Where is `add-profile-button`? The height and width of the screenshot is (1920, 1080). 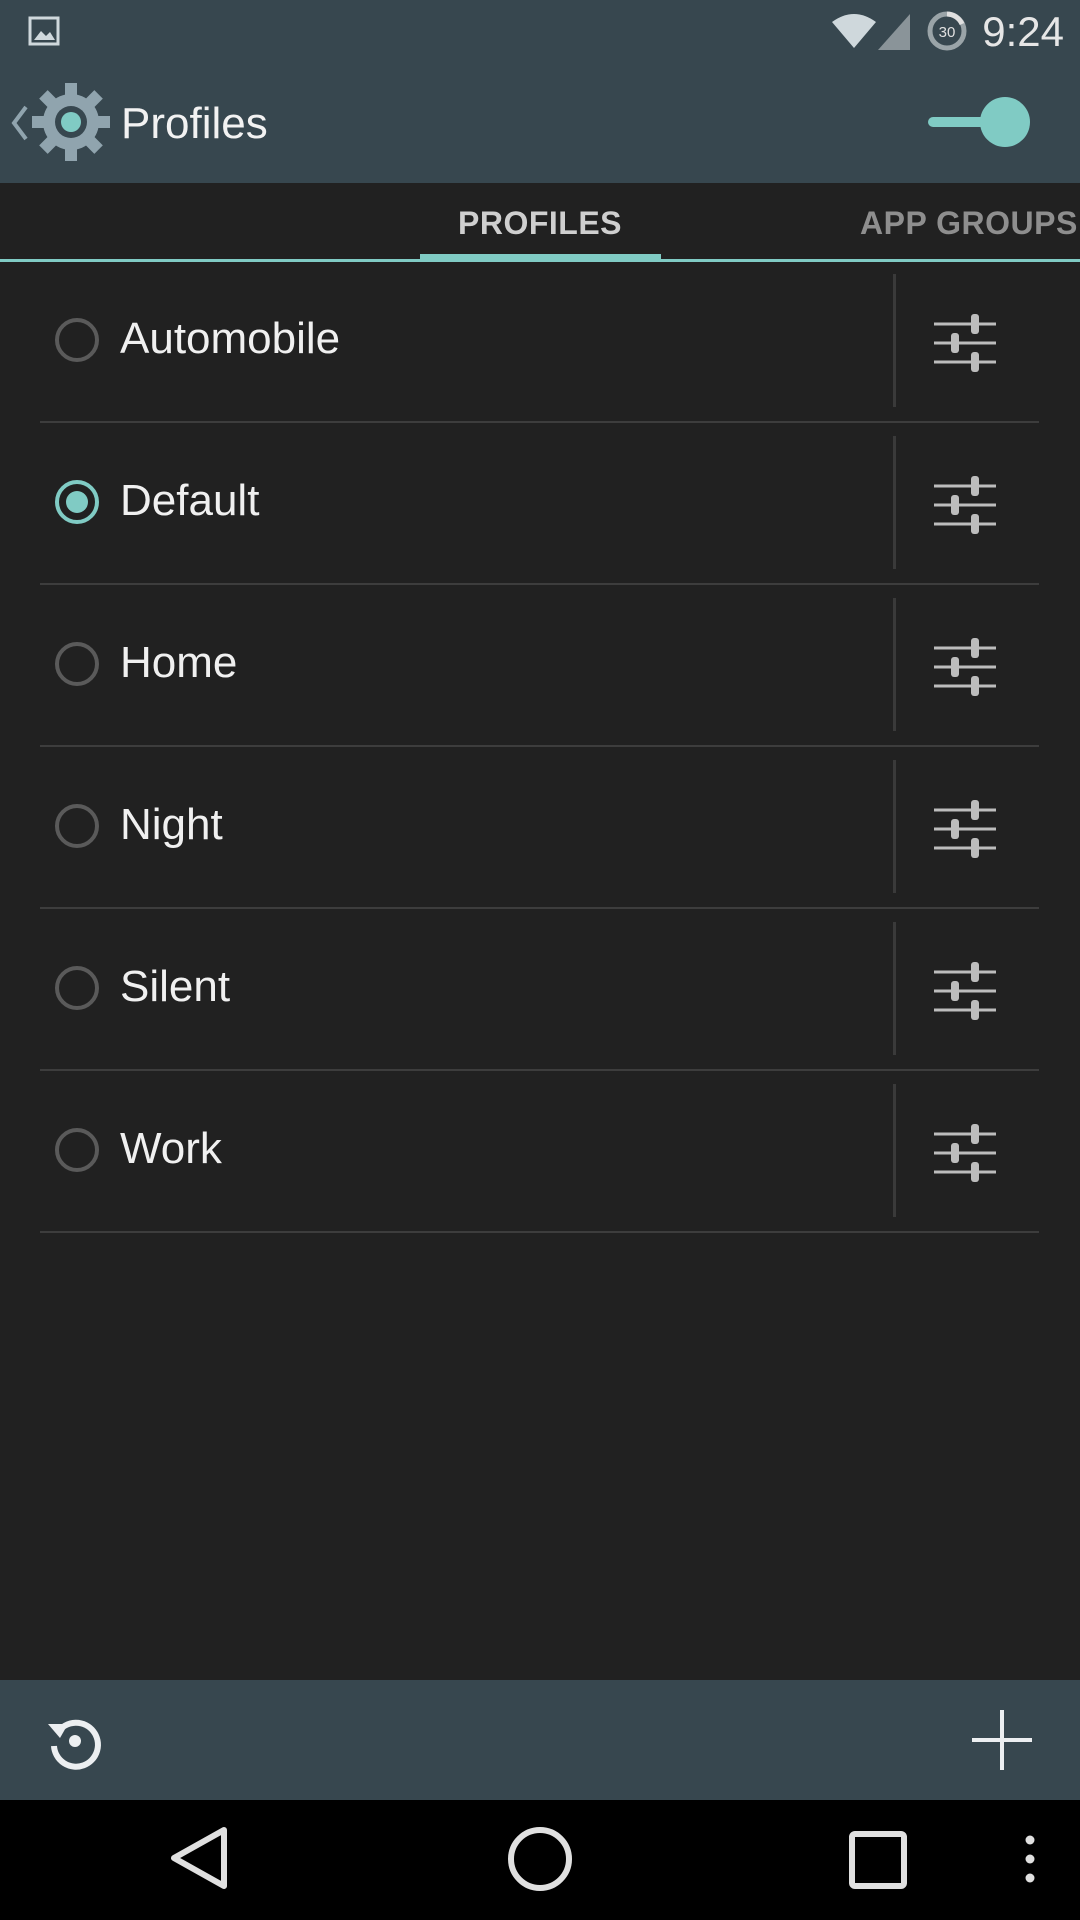 add-profile-button is located at coordinates (1002, 1740).